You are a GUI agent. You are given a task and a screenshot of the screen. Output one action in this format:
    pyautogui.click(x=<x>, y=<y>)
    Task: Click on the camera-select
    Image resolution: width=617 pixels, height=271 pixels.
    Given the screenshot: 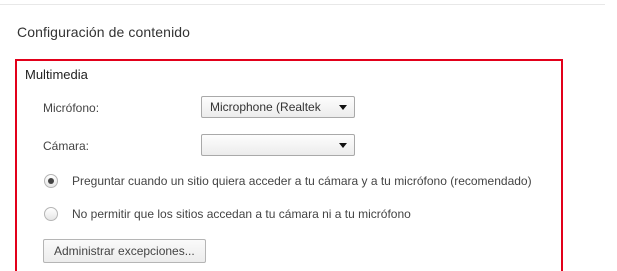 What is the action you would take?
    pyautogui.click(x=278, y=145)
    